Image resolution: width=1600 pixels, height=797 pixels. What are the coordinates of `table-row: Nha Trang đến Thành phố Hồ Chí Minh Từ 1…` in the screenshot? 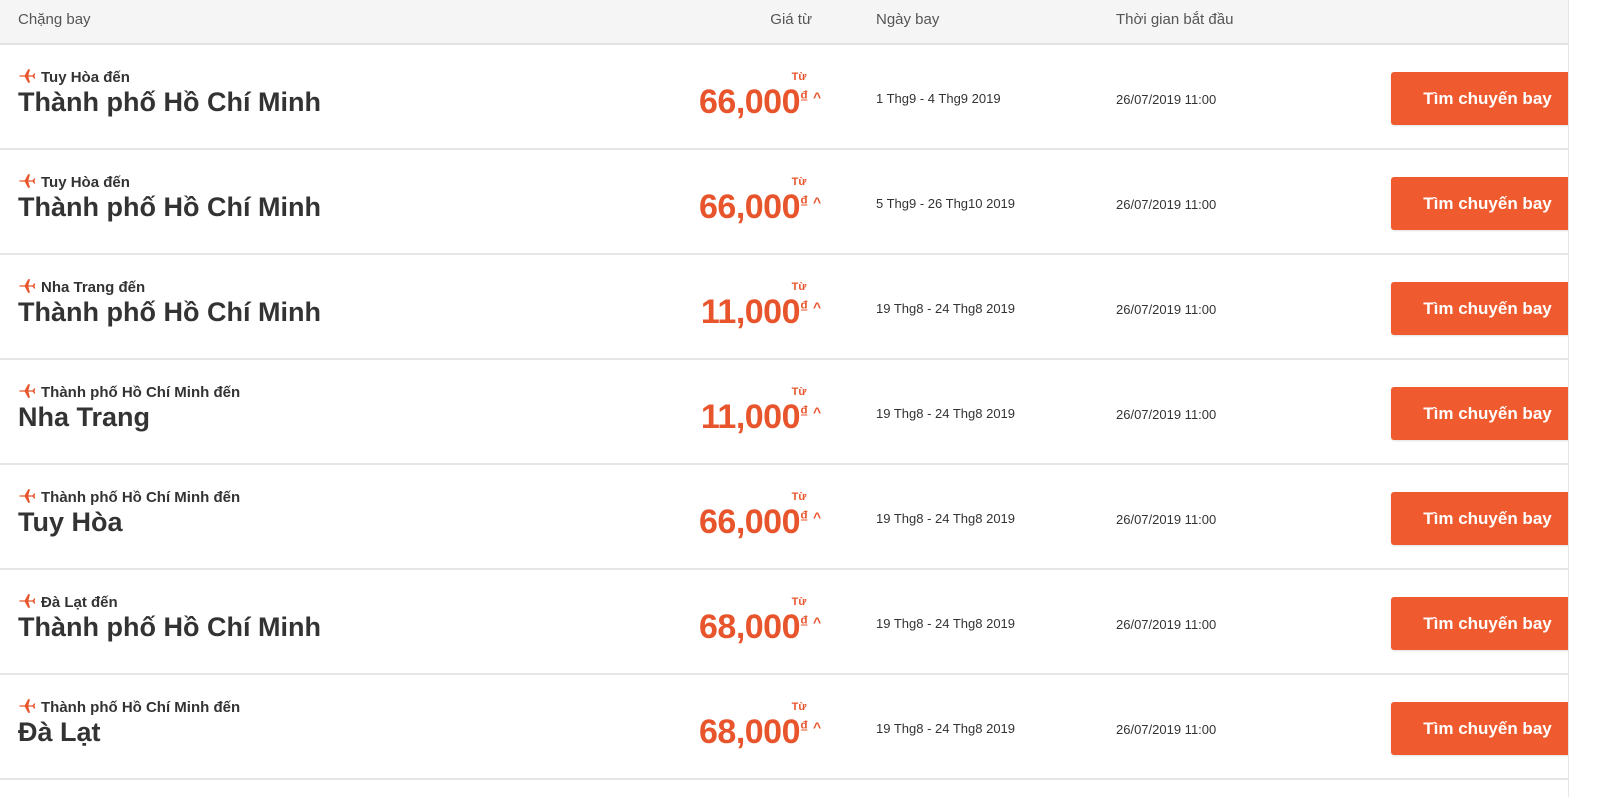 It's located at (792, 307).